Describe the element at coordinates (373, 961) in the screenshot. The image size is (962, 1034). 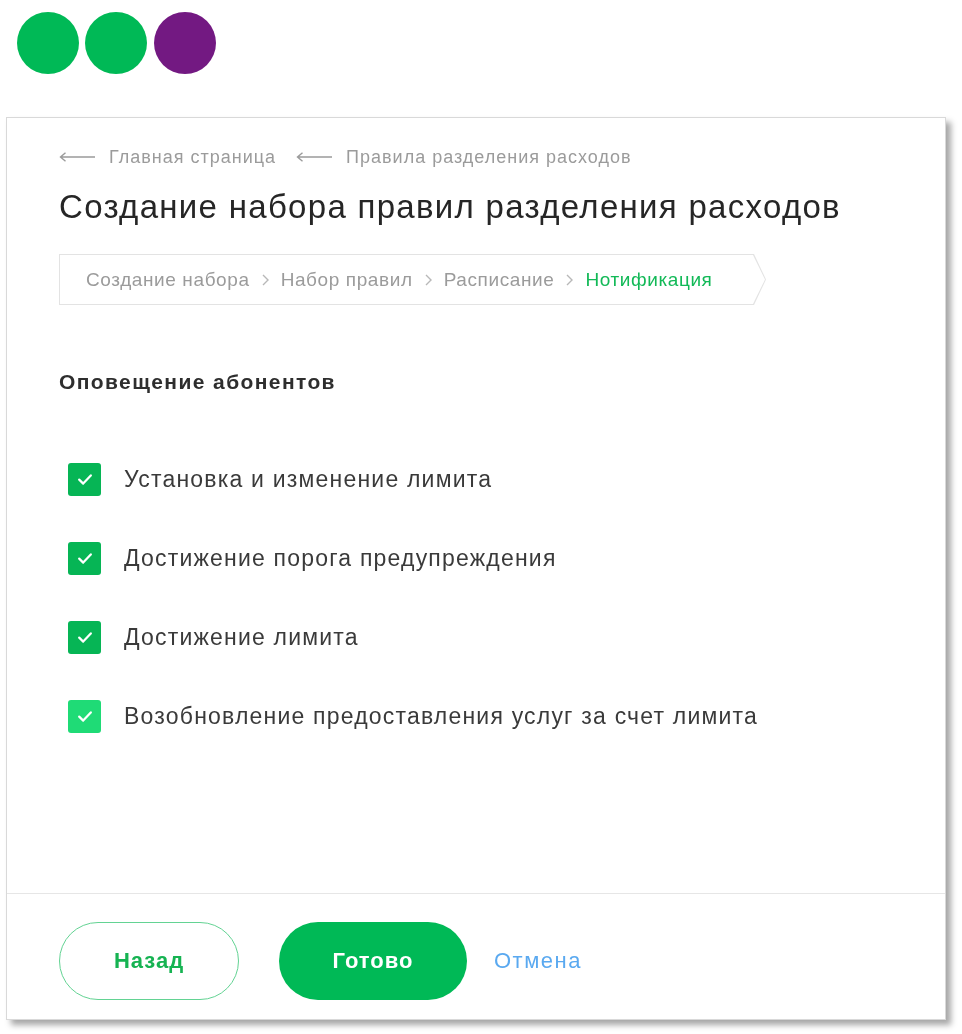
I see `done-button: Готово` at that location.